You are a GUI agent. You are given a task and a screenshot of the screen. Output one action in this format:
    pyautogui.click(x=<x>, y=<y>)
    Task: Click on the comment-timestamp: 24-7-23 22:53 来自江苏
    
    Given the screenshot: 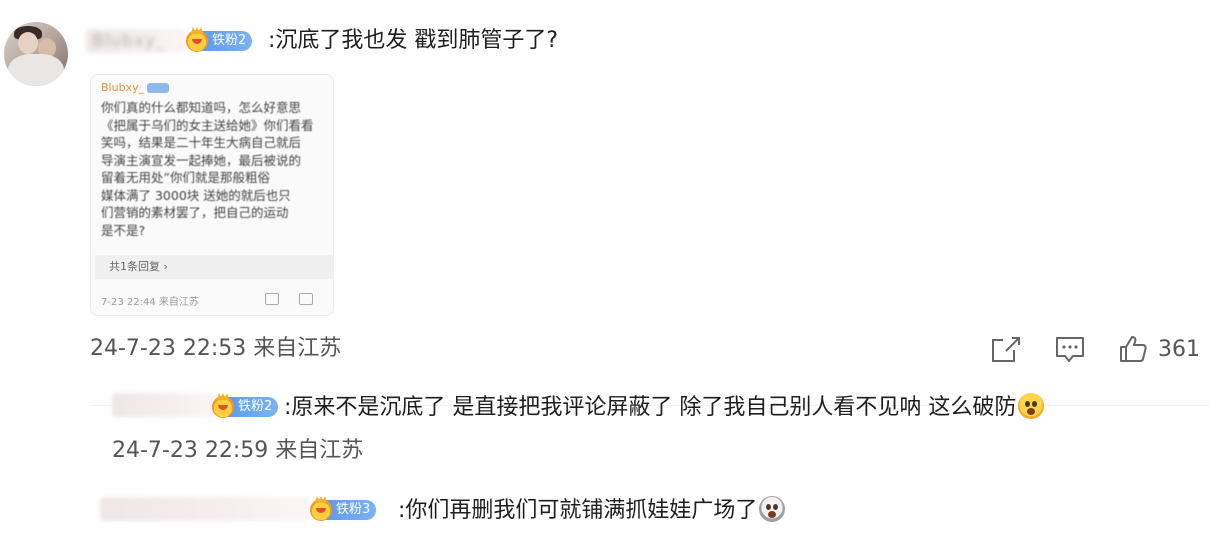 What is the action you would take?
    pyautogui.click(x=216, y=348)
    